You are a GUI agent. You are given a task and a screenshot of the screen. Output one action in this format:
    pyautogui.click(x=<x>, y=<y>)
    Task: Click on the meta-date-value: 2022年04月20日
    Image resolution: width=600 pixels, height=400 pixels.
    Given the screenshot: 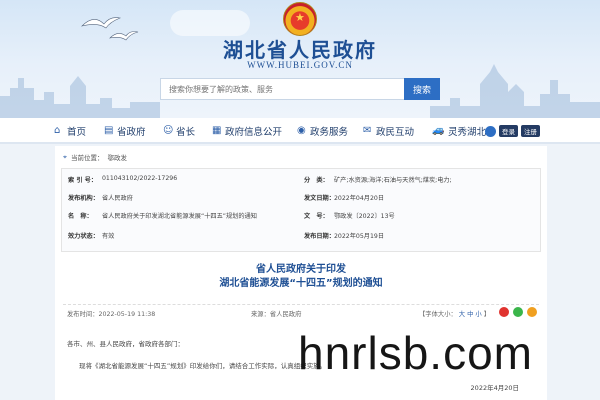 What is the action you would take?
    pyautogui.click(x=359, y=198)
    